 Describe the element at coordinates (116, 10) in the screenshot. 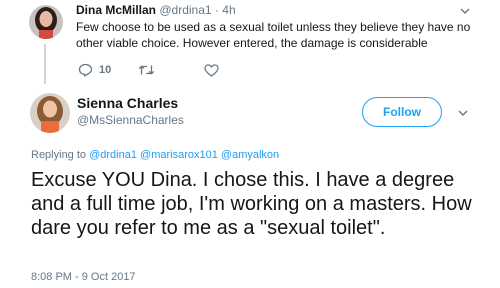

I see `parent-author-name: Dina McMillan` at that location.